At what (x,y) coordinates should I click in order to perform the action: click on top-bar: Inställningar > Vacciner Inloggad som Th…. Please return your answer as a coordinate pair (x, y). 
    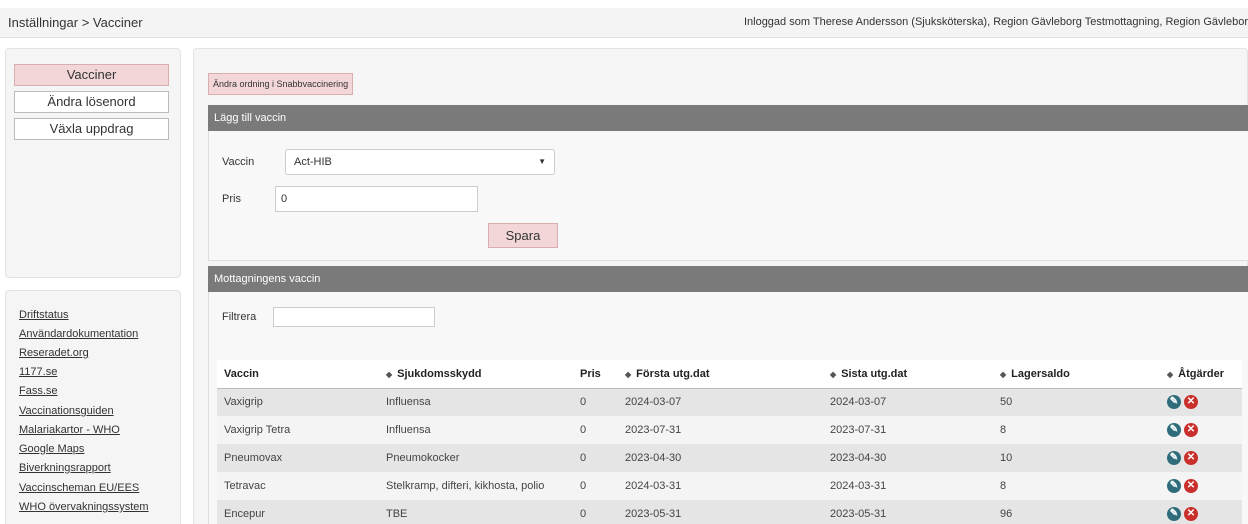
    Looking at the image, I should click on (624, 23).